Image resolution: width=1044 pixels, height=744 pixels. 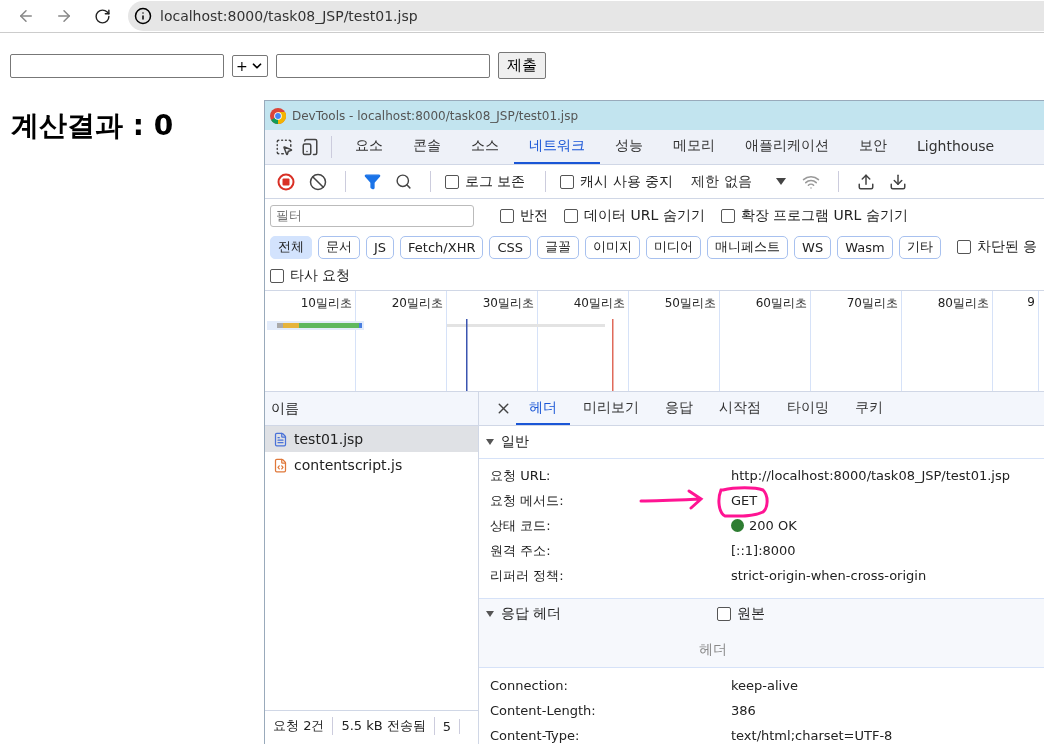 What do you see at coordinates (813, 247) in the screenshot?
I see `type-filter-chip: WS` at bounding box center [813, 247].